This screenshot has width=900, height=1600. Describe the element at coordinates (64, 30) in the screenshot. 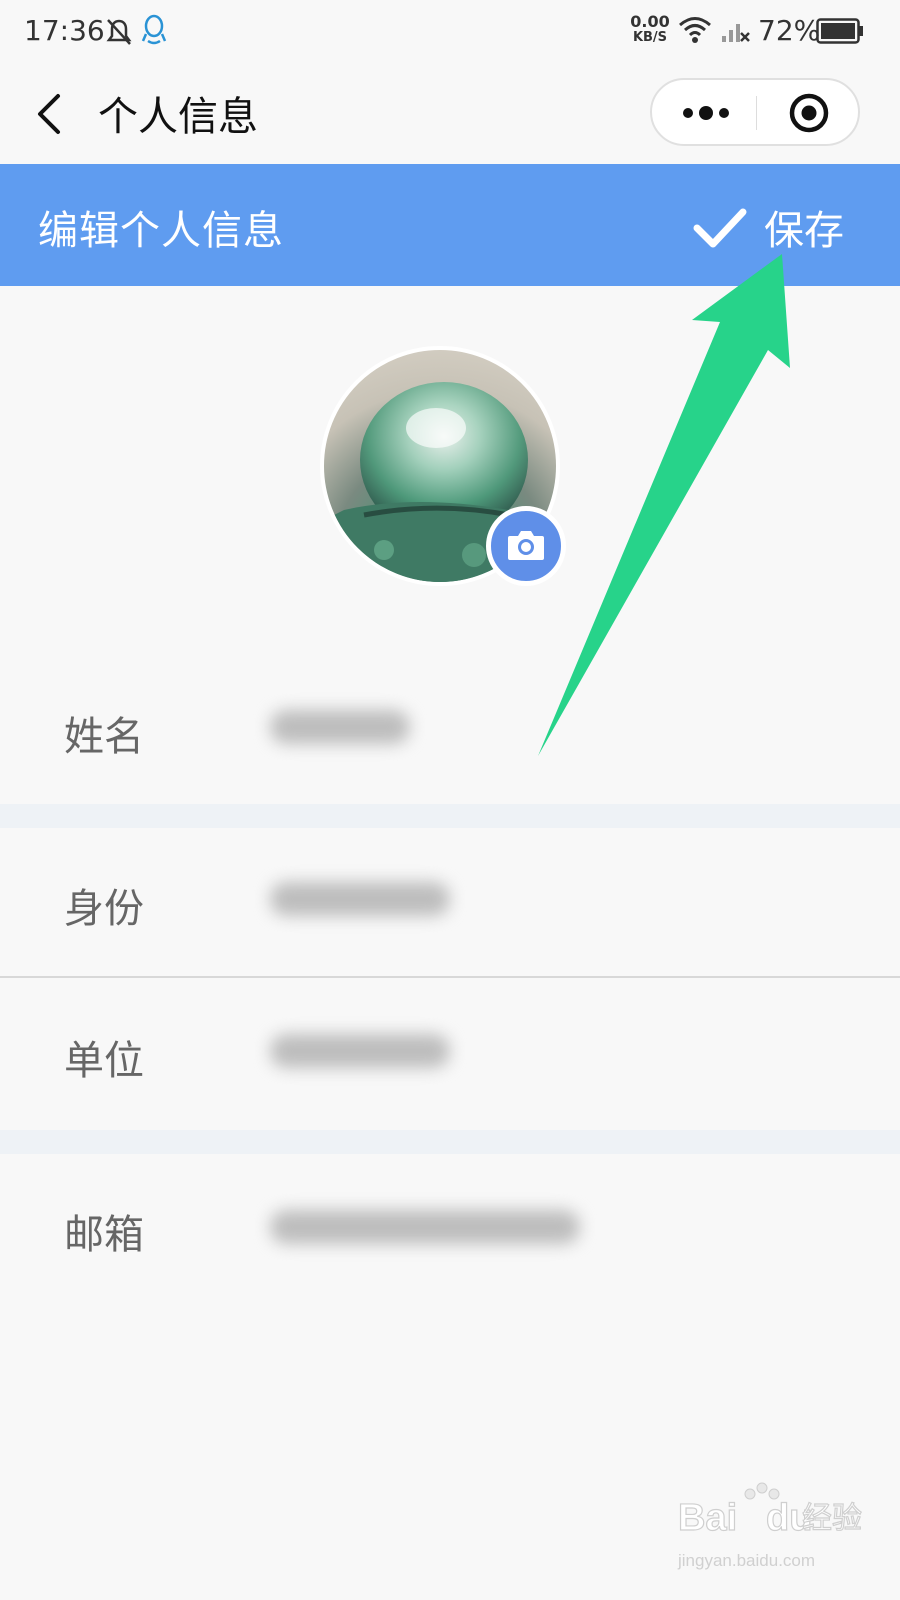

I see `status-time: 17:36` at that location.